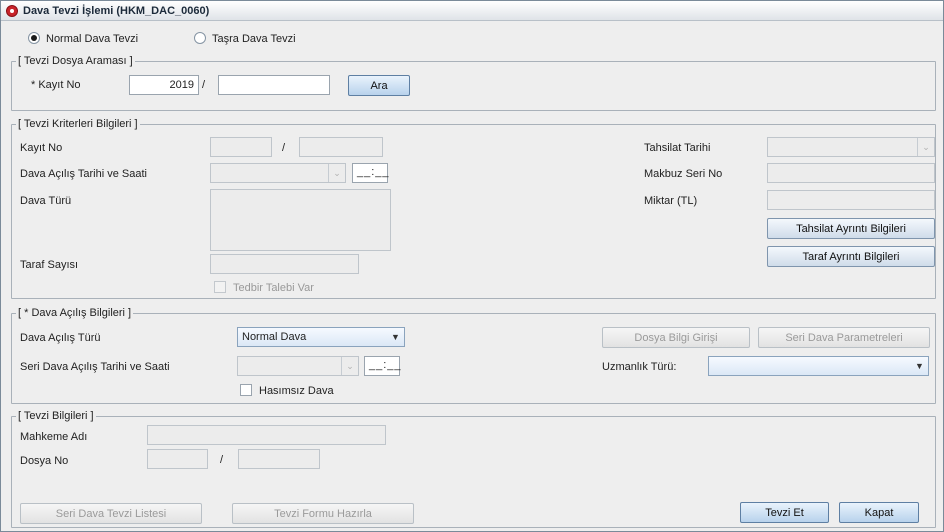 Image resolution: width=944 pixels, height=532 pixels. I want to click on dosya-no-number-input, so click(279, 459).